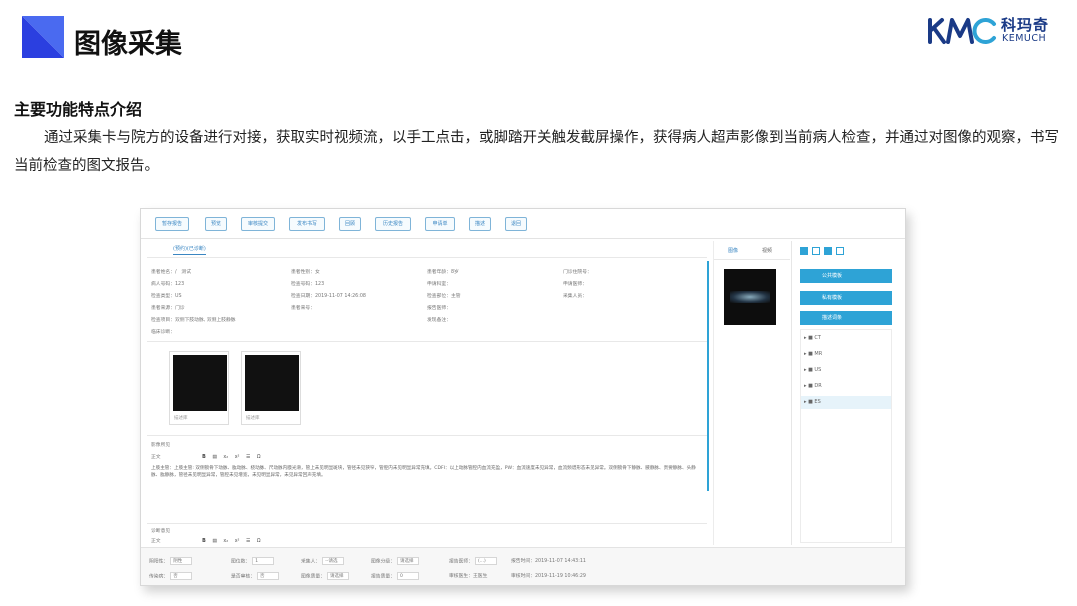 This screenshot has height=606, width=1077. I want to click on patient-field: 发现备注：, so click(439, 320).